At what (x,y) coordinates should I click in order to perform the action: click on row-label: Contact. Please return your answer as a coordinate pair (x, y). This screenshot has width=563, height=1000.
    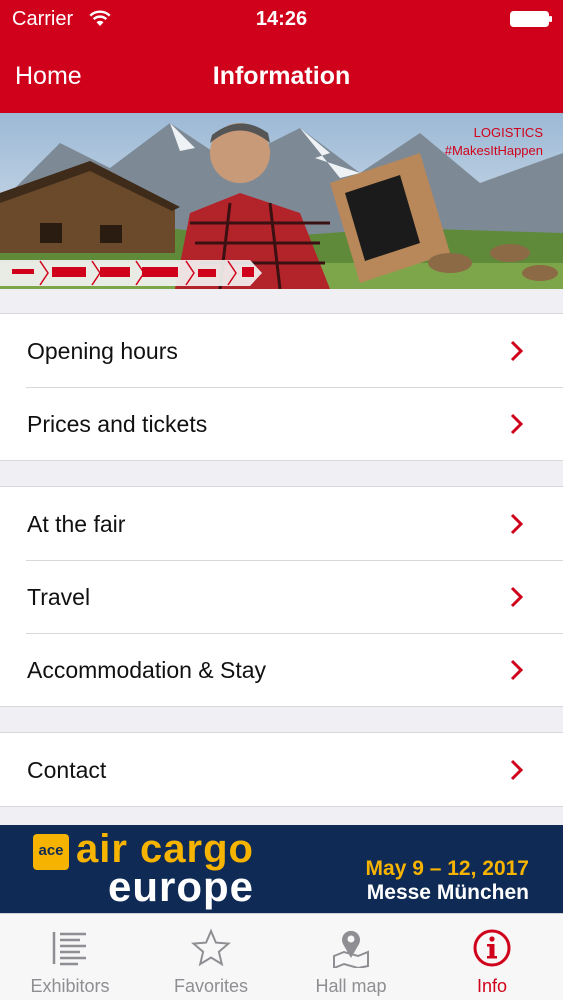
    Looking at the image, I should click on (67, 770).